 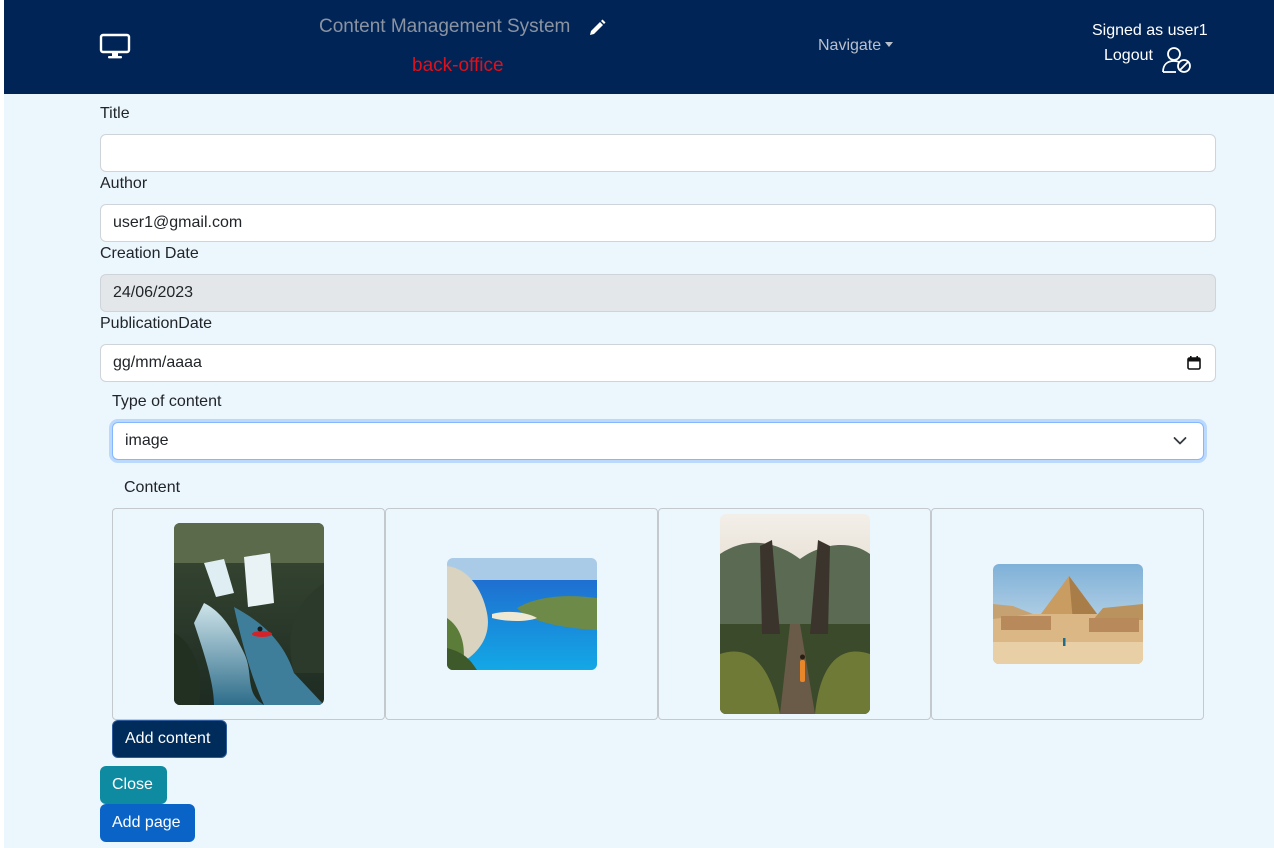 What do you see at coordinates (167, 401) in the screenshot?
I see `type-of-content-label: Type of content` at bounding box center [167, 401].